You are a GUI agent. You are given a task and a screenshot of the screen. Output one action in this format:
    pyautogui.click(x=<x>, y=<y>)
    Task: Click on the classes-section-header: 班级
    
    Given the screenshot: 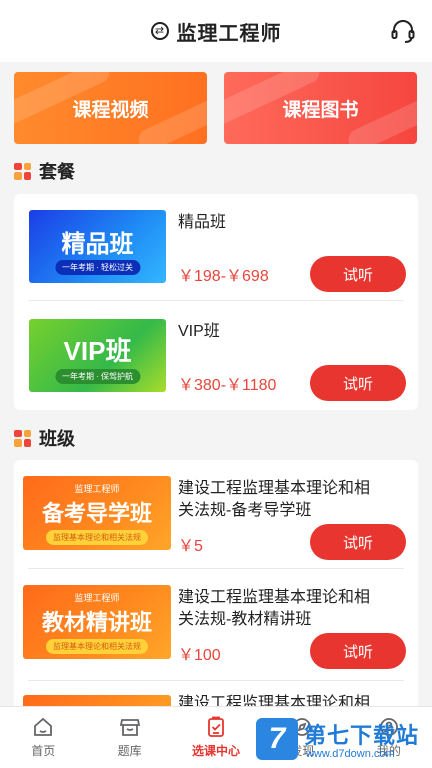 What is the action you would take?
    pyautogui.click(x=44, y=438)
    